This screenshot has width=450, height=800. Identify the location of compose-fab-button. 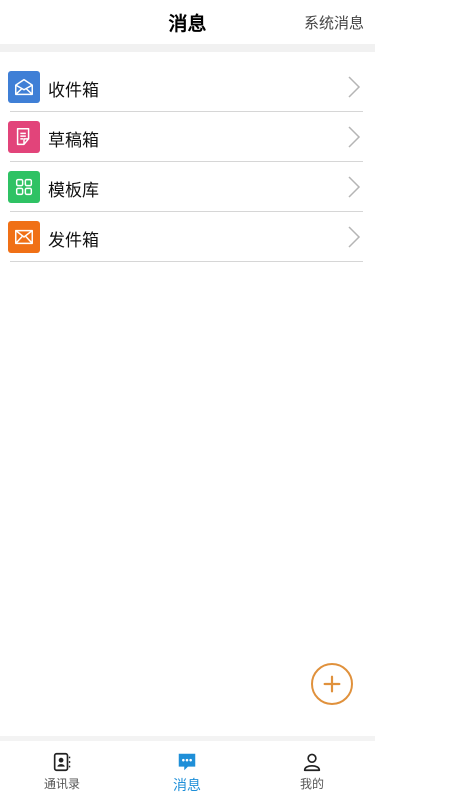
(332, 684).